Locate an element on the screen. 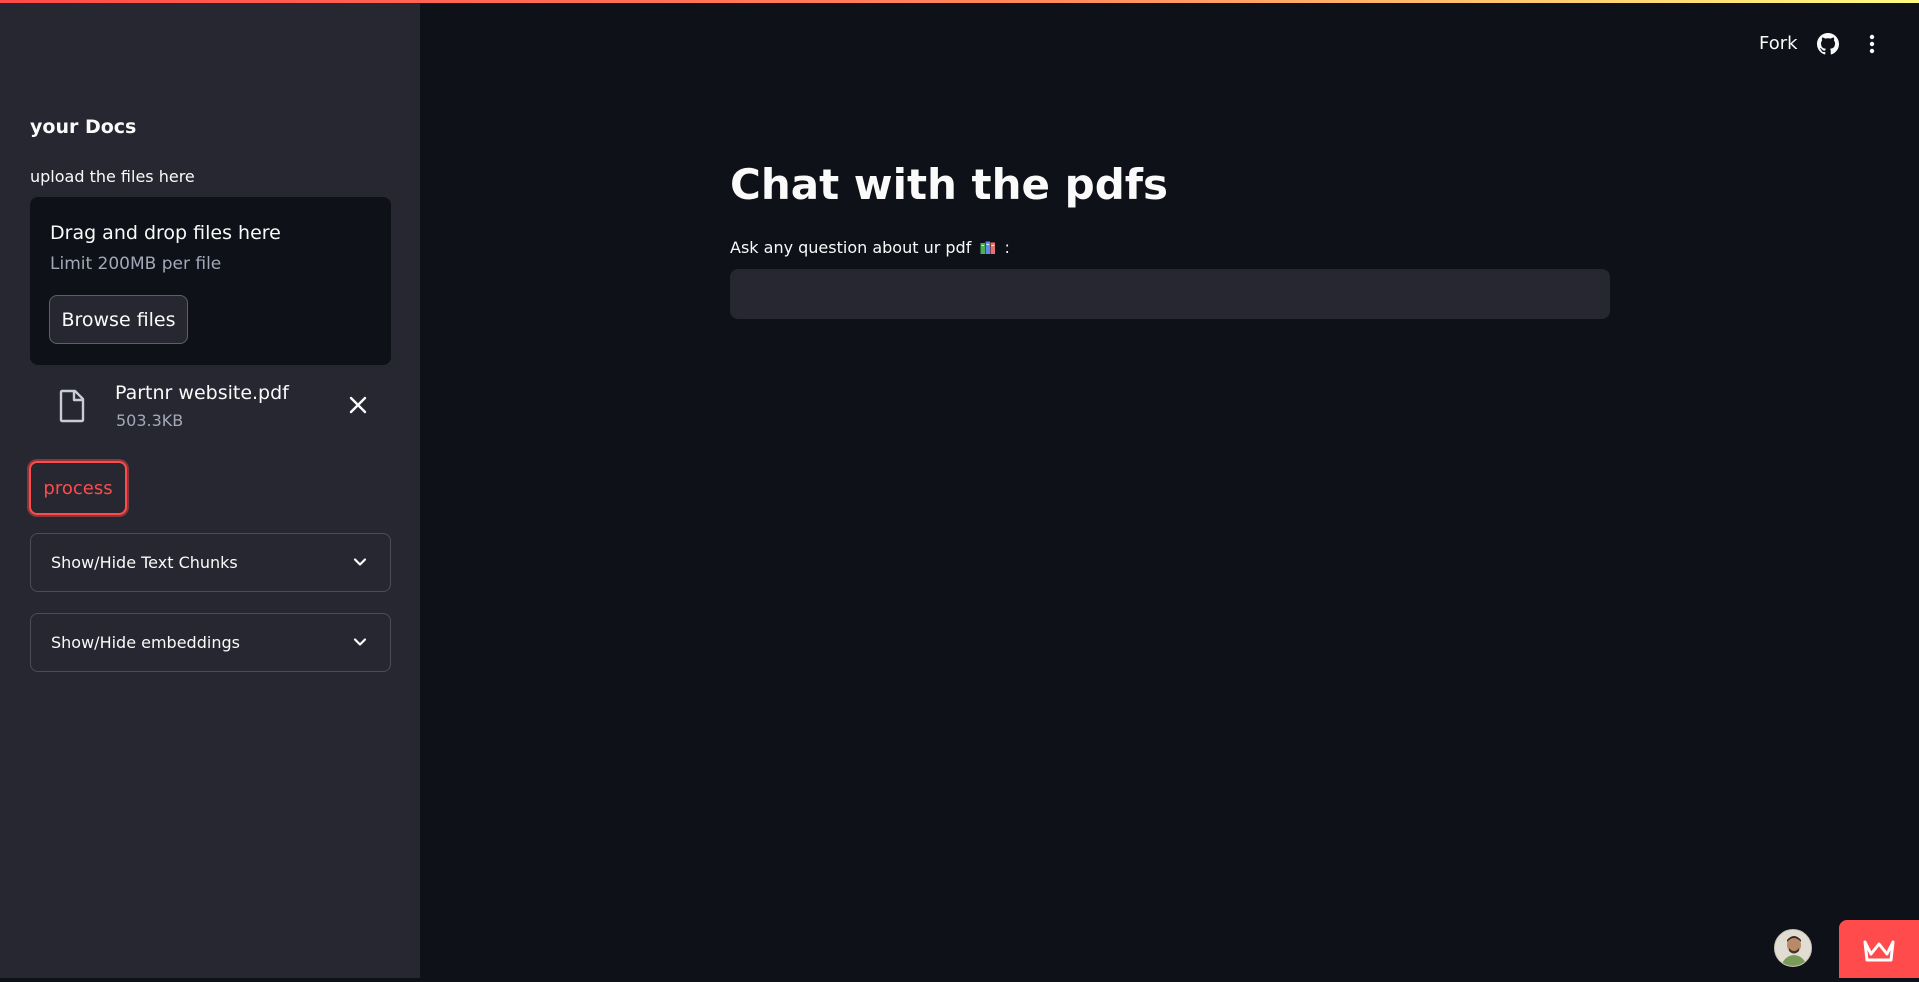 Image resolution: width=1919 pixels, height=982 pixels. top-gradient-bar is located at coordinates (959, 1).